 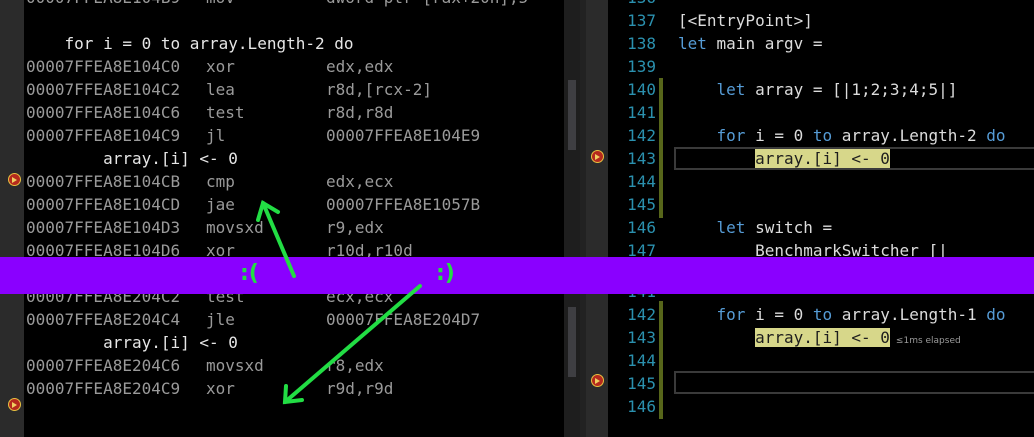 What do you see at coordinates (103, 181) in the screenshot?
I see `instruction-address: 00007FFEA8E104CB` at bounding box center [103, 181].